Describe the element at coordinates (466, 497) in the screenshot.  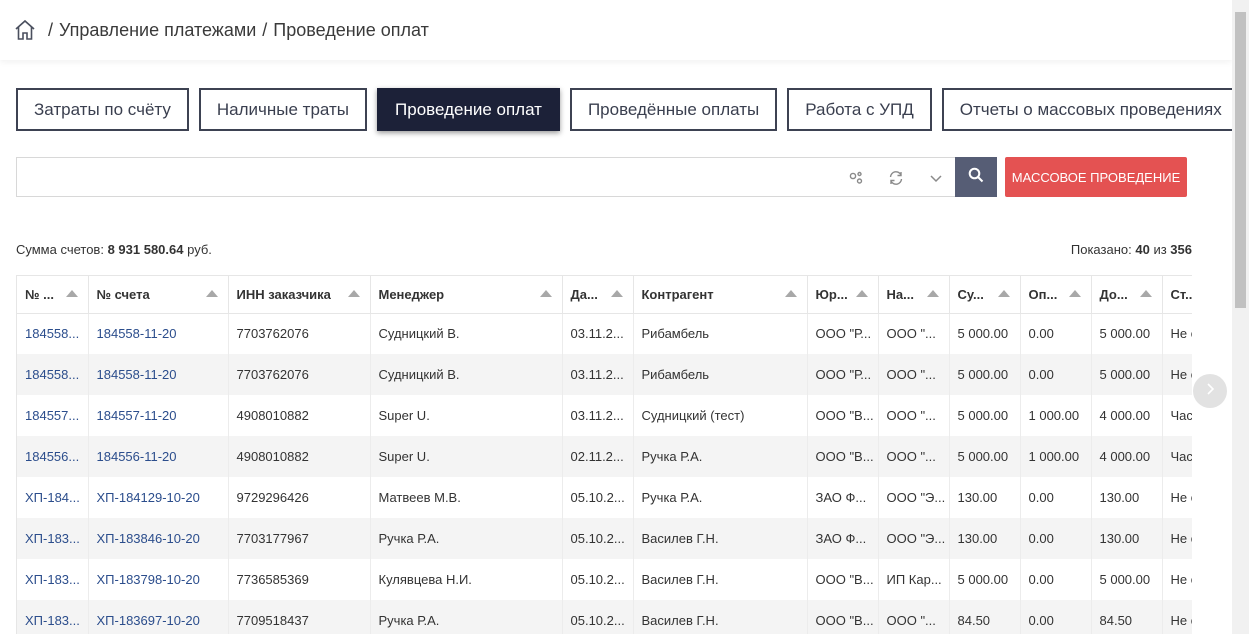
I see `table-cell: Матвеев М.В.` at that location.